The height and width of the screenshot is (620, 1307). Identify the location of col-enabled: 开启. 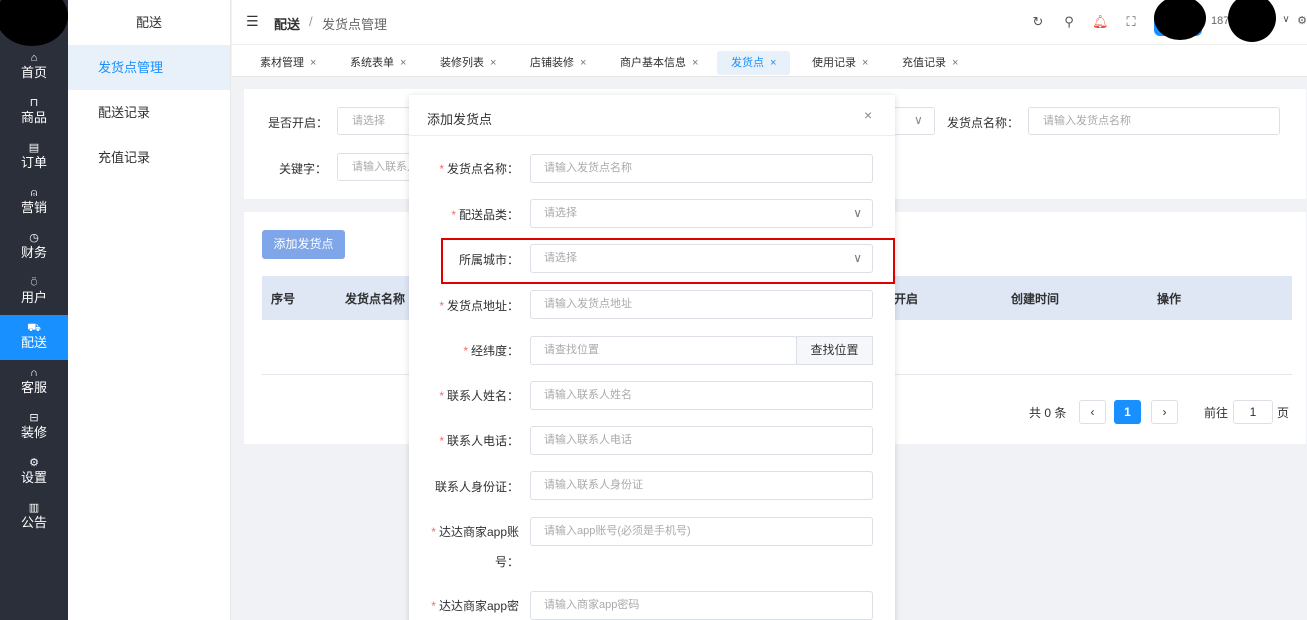
(906, 299).